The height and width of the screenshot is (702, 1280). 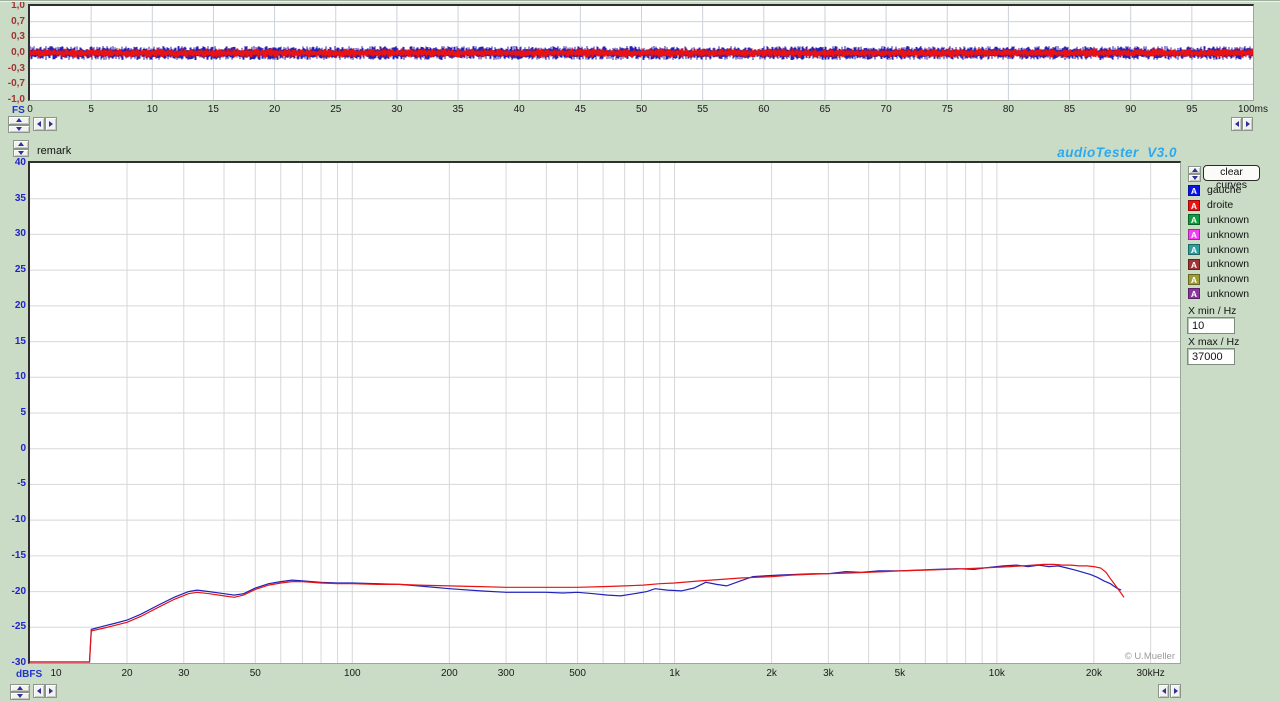 What do you see at coordinates (996, 673) in the screenshot?
I see `x-tick-label: 10k` at bounding box center [996, 673].